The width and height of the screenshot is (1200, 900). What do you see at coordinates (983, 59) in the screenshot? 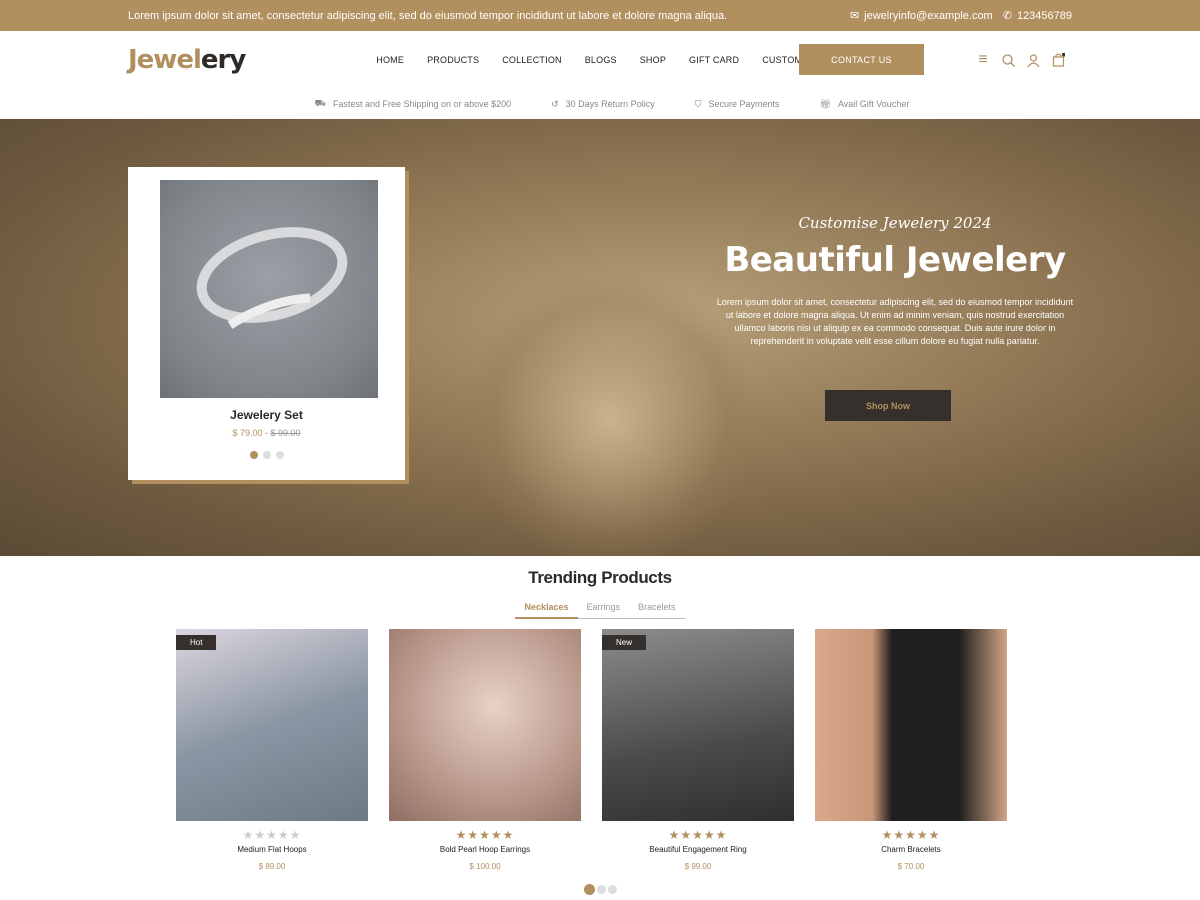
I see `menu-icon: ≡` at bounding box center [983, 59].